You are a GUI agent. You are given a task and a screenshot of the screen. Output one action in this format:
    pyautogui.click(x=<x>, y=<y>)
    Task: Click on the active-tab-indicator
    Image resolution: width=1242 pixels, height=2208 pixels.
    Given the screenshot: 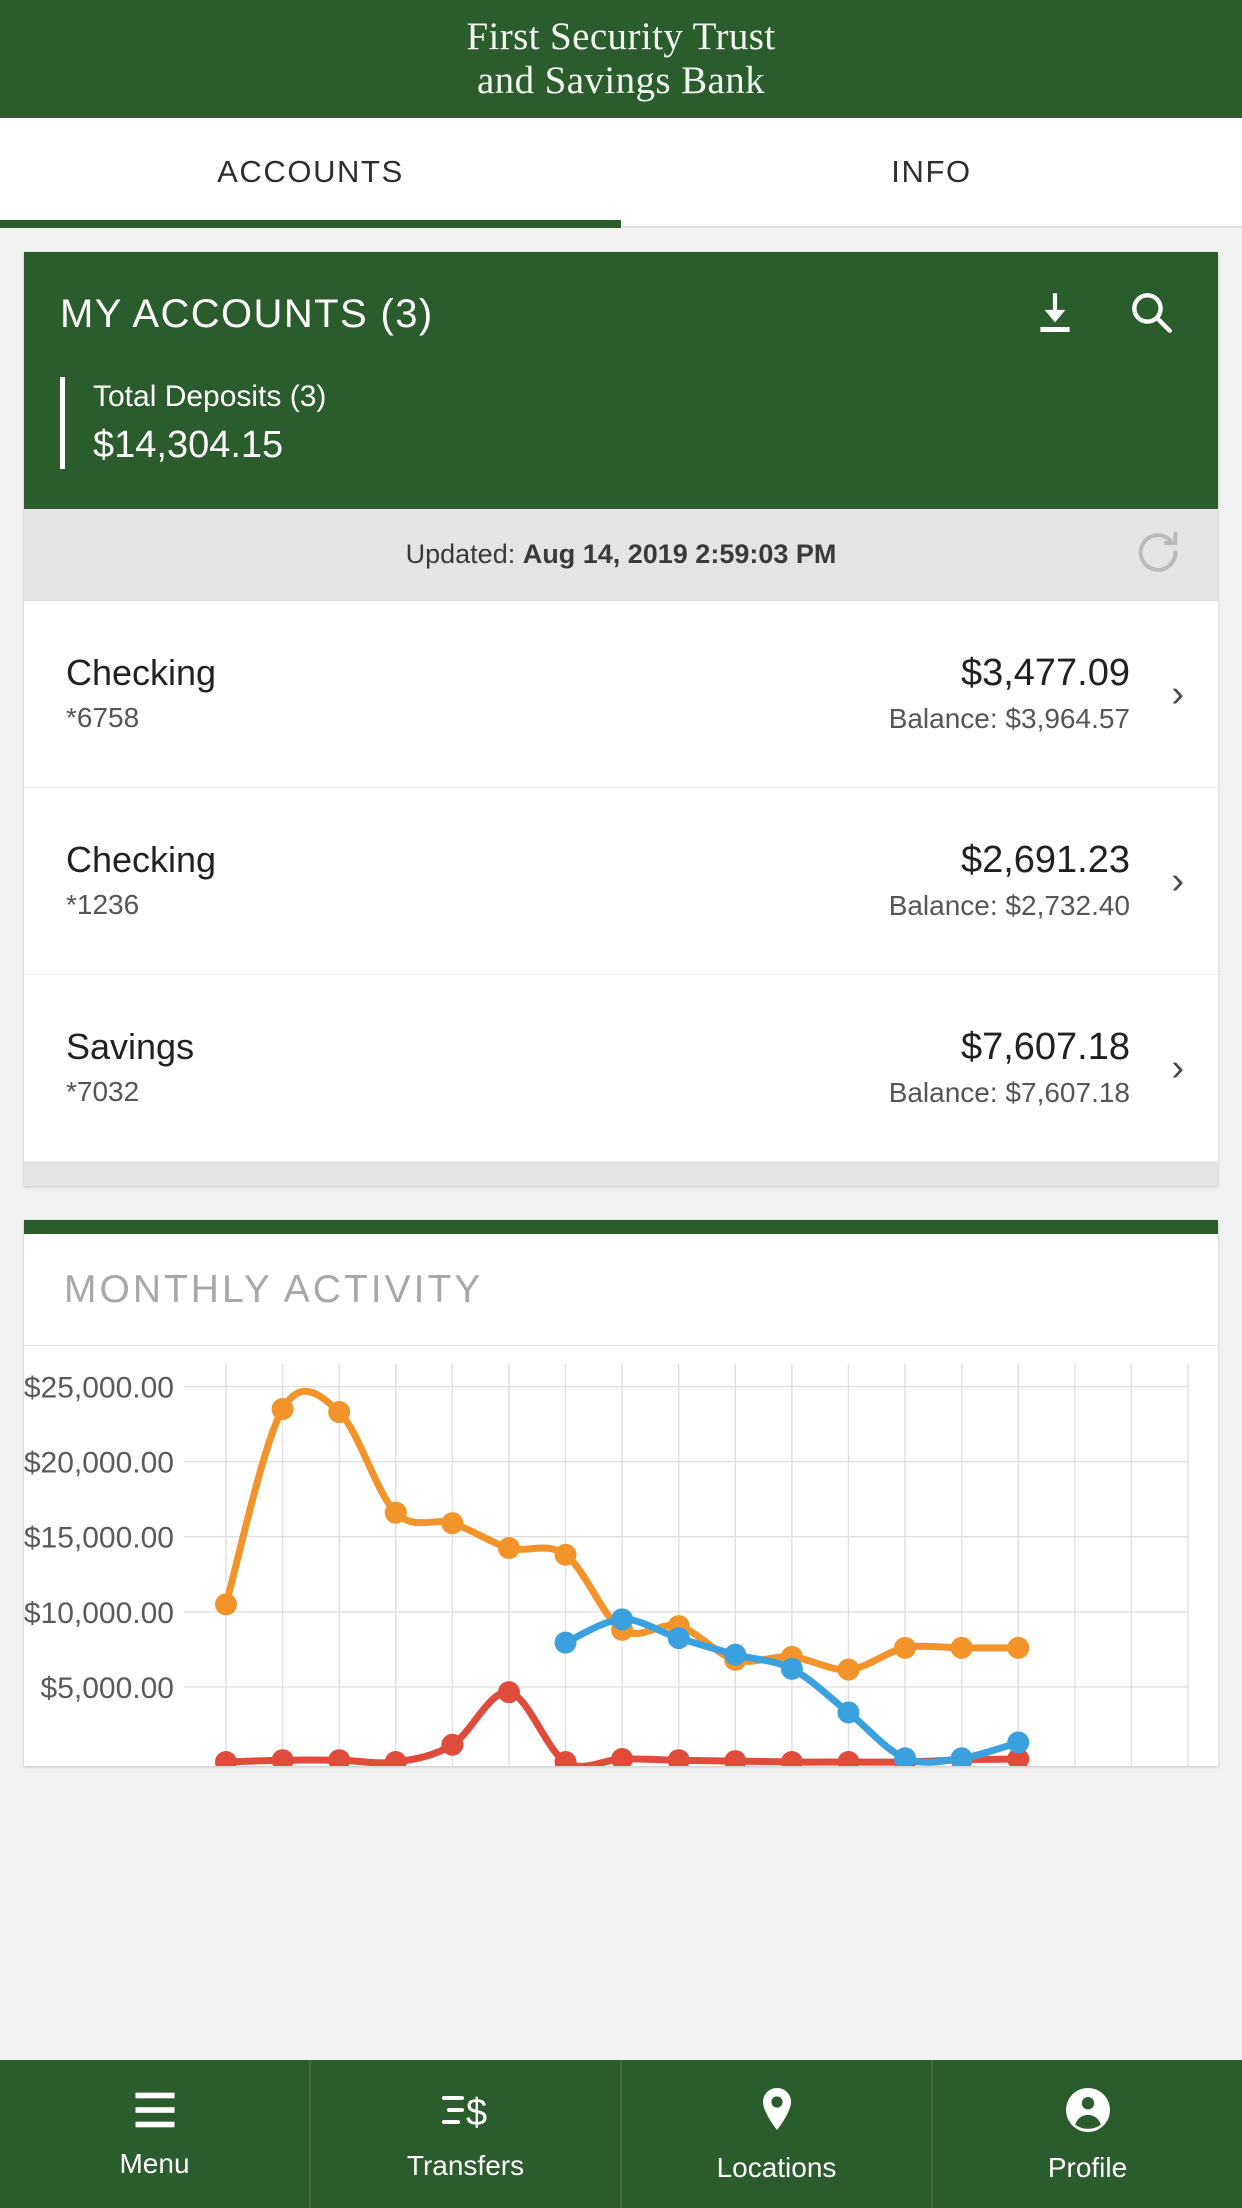 What is the action you would take?
    pyautogui.click(x=310, y=224)
    